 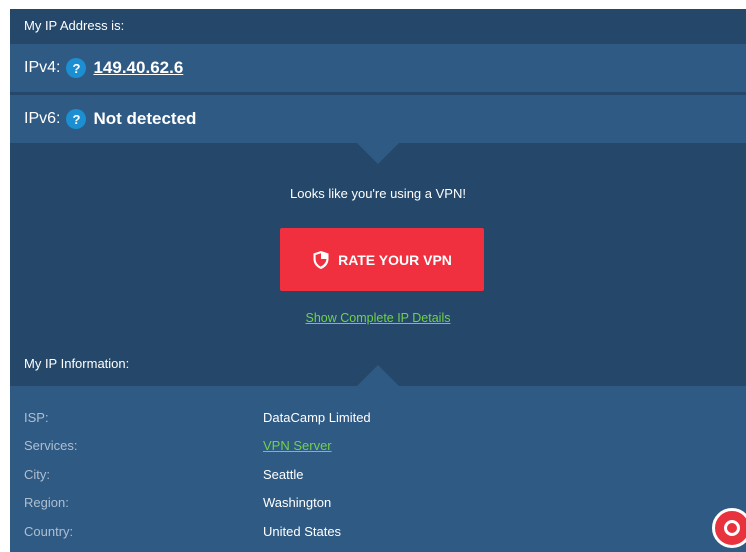 I want to click on section-notch-down, so click(x=378, y=153).